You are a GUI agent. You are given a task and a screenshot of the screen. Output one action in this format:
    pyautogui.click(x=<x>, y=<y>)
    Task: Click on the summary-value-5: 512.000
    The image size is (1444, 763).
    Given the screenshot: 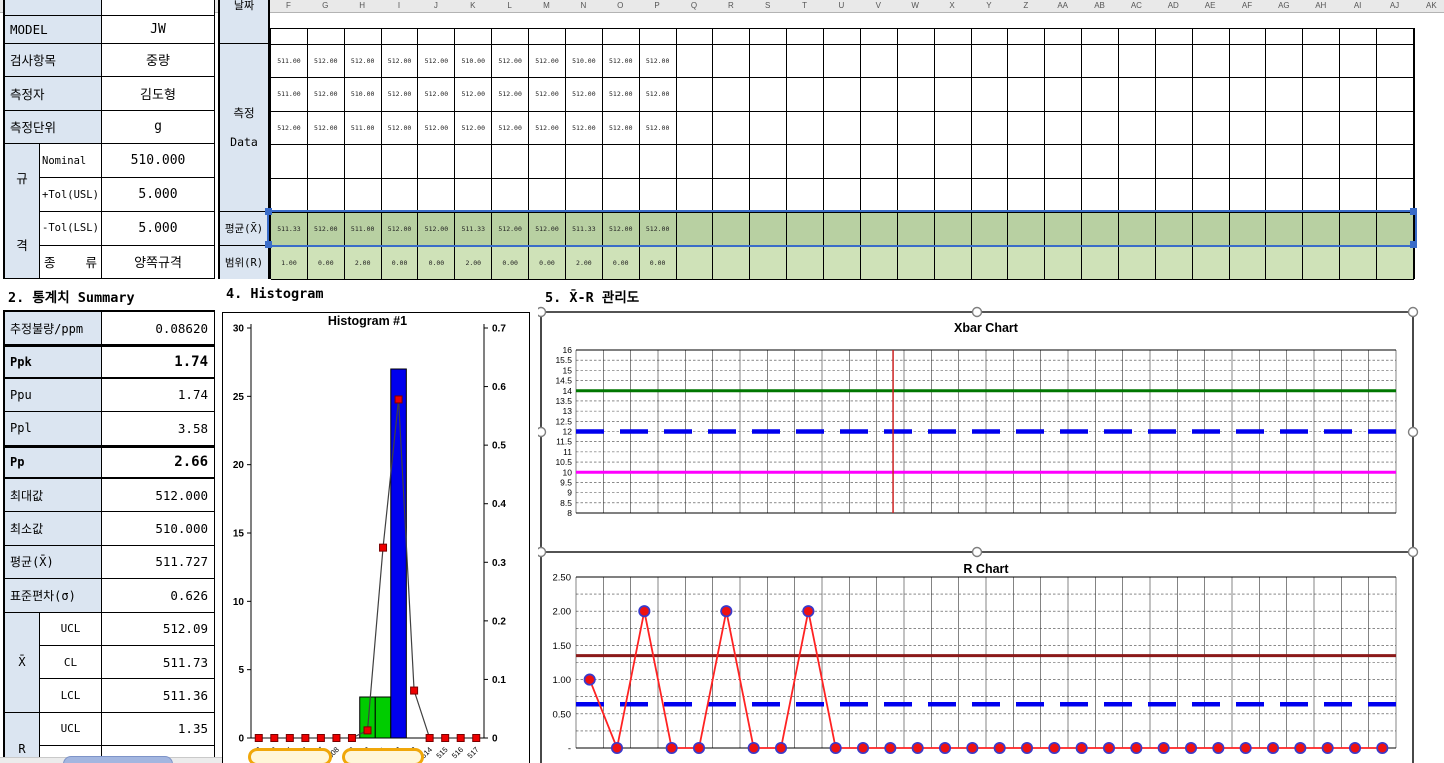 What is the action you would take?
    pyautogui.click(x=158, y=496)
    